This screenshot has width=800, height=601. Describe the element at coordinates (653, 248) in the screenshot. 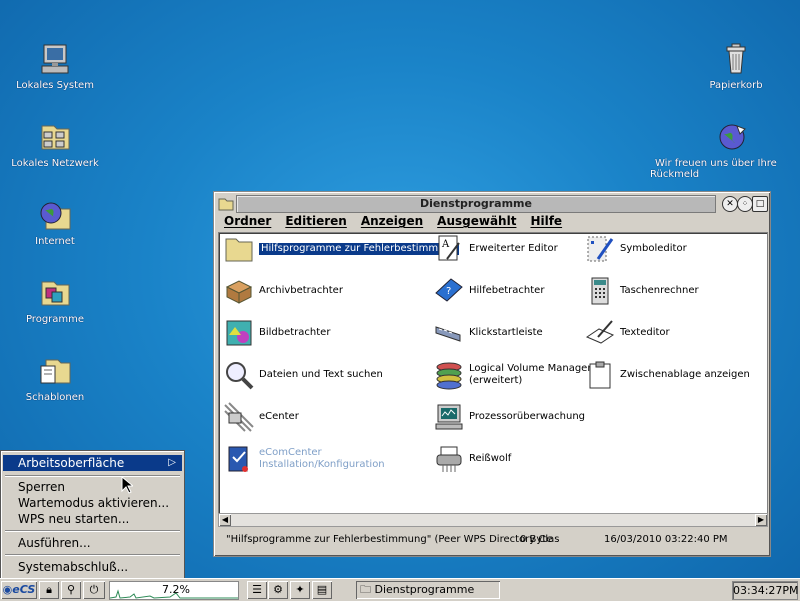

I see `item-label: Symboleditor` at that location.